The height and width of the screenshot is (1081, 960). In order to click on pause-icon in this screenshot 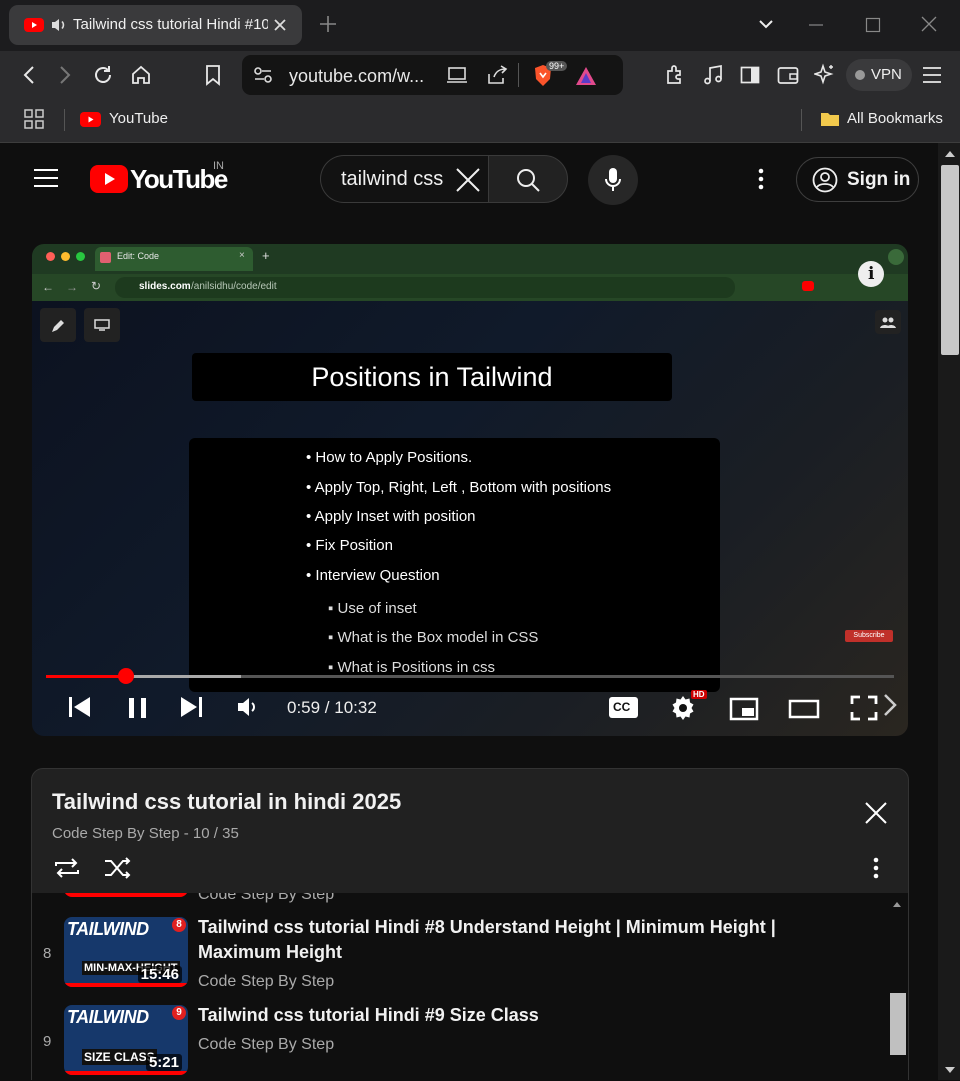, I will do `click(138, 708)`.